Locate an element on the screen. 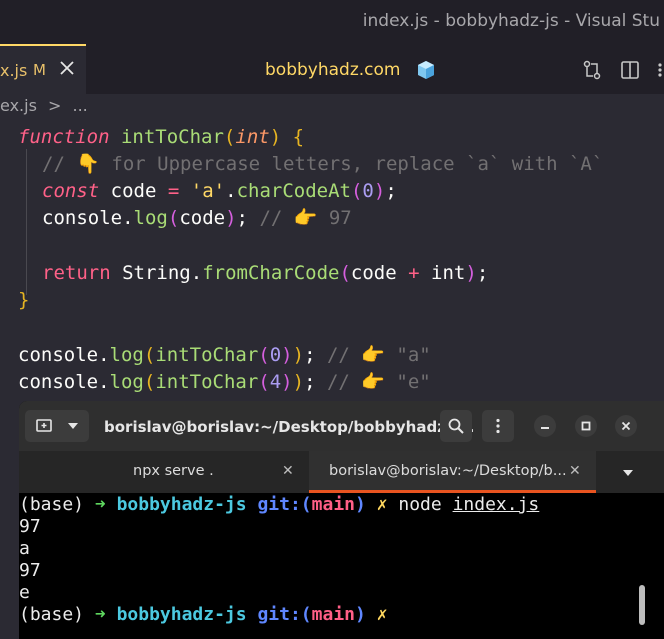 Image resolution: width=664 pixels, height=639 pixels. code-token: (base) is located at coordinates (52, 614).